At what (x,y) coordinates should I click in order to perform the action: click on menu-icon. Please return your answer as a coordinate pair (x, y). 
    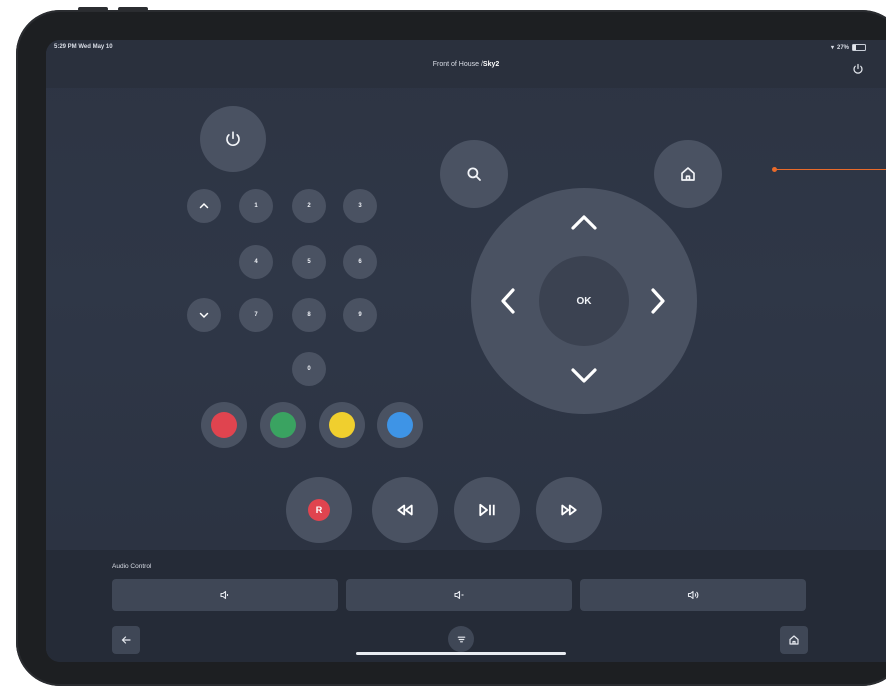
    Looking at the image, I should click on (461, 639).